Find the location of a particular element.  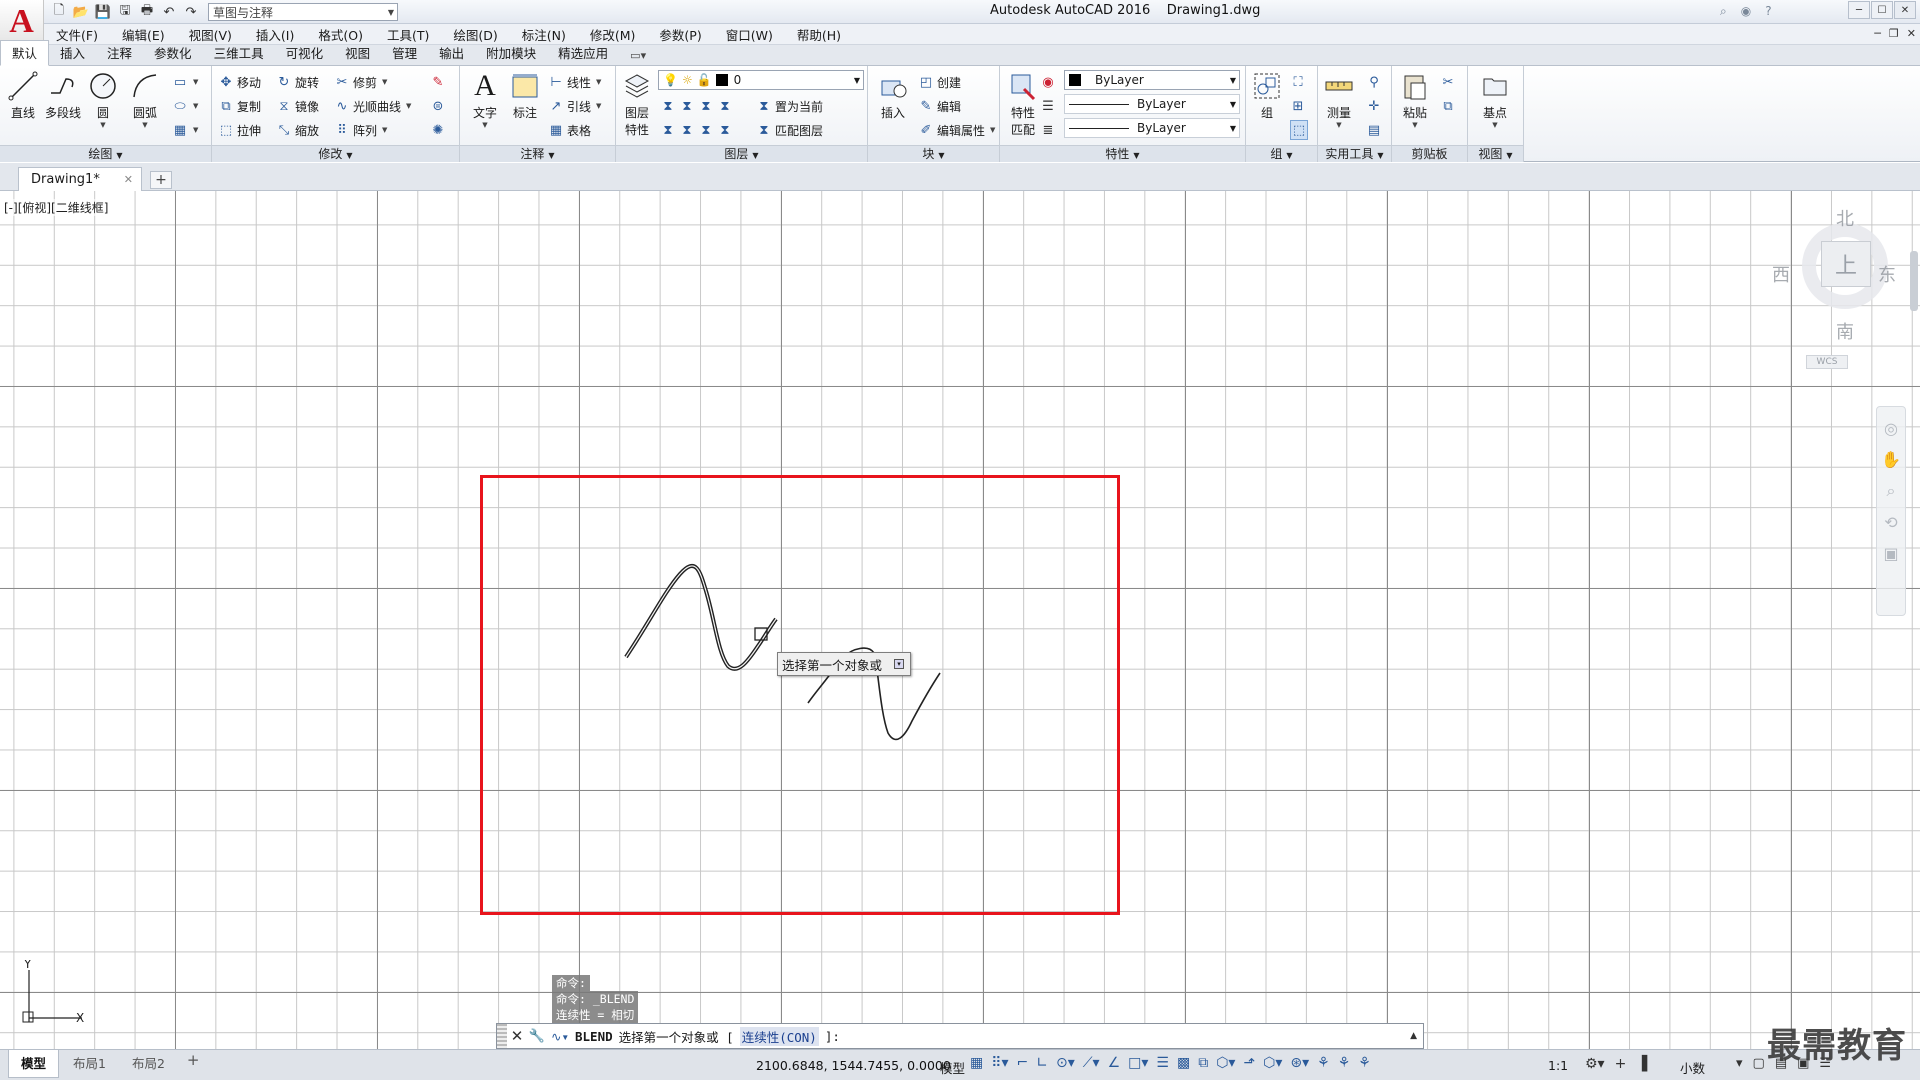

leader-button: ↗ 引线 ▼ is located at coordinates (575, 106).